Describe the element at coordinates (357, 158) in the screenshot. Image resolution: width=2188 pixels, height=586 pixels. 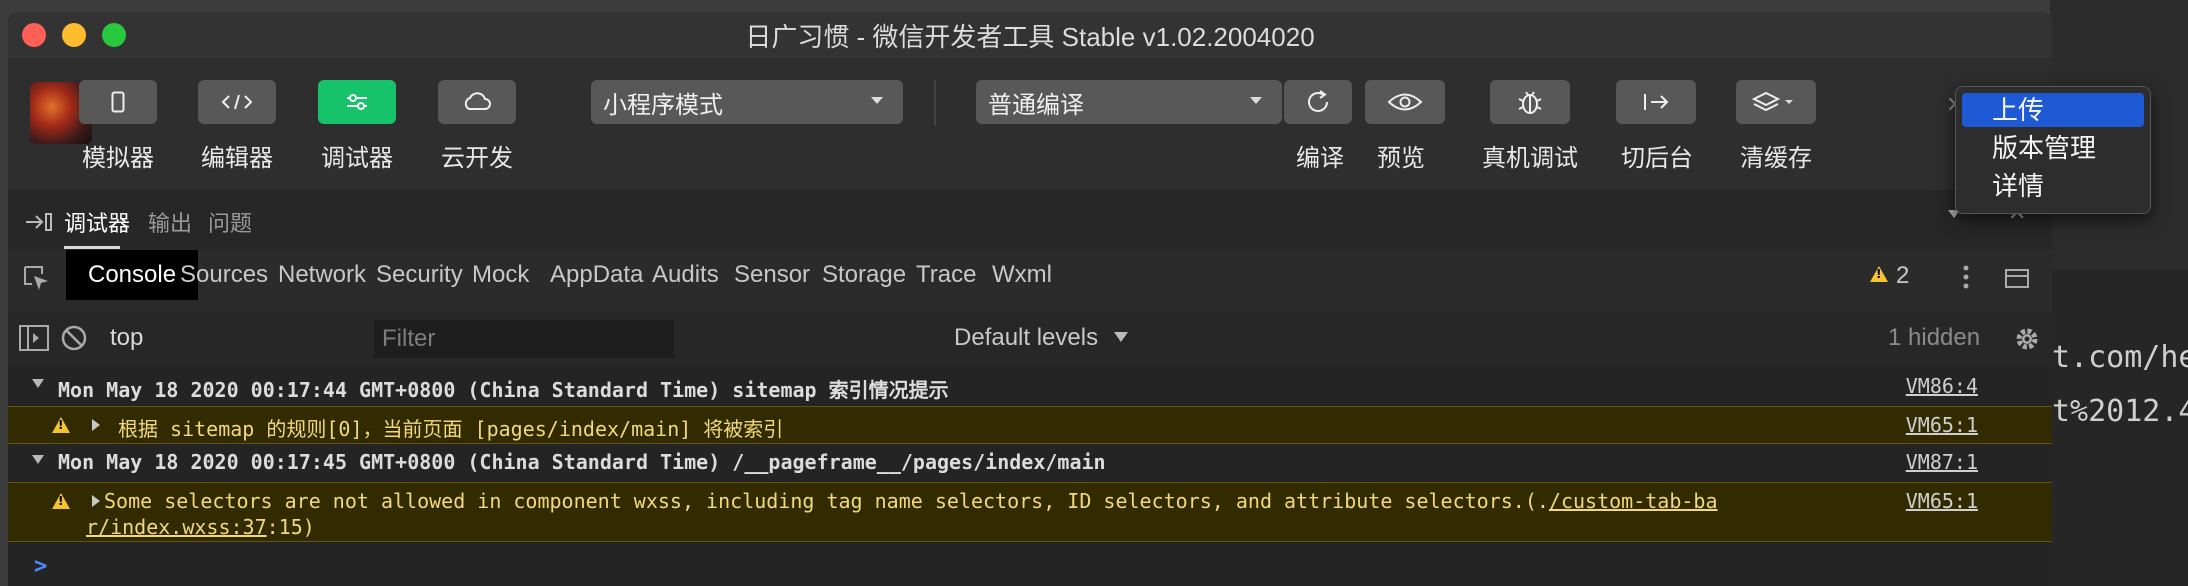
I see `debugger-label: 调试器` at that location.